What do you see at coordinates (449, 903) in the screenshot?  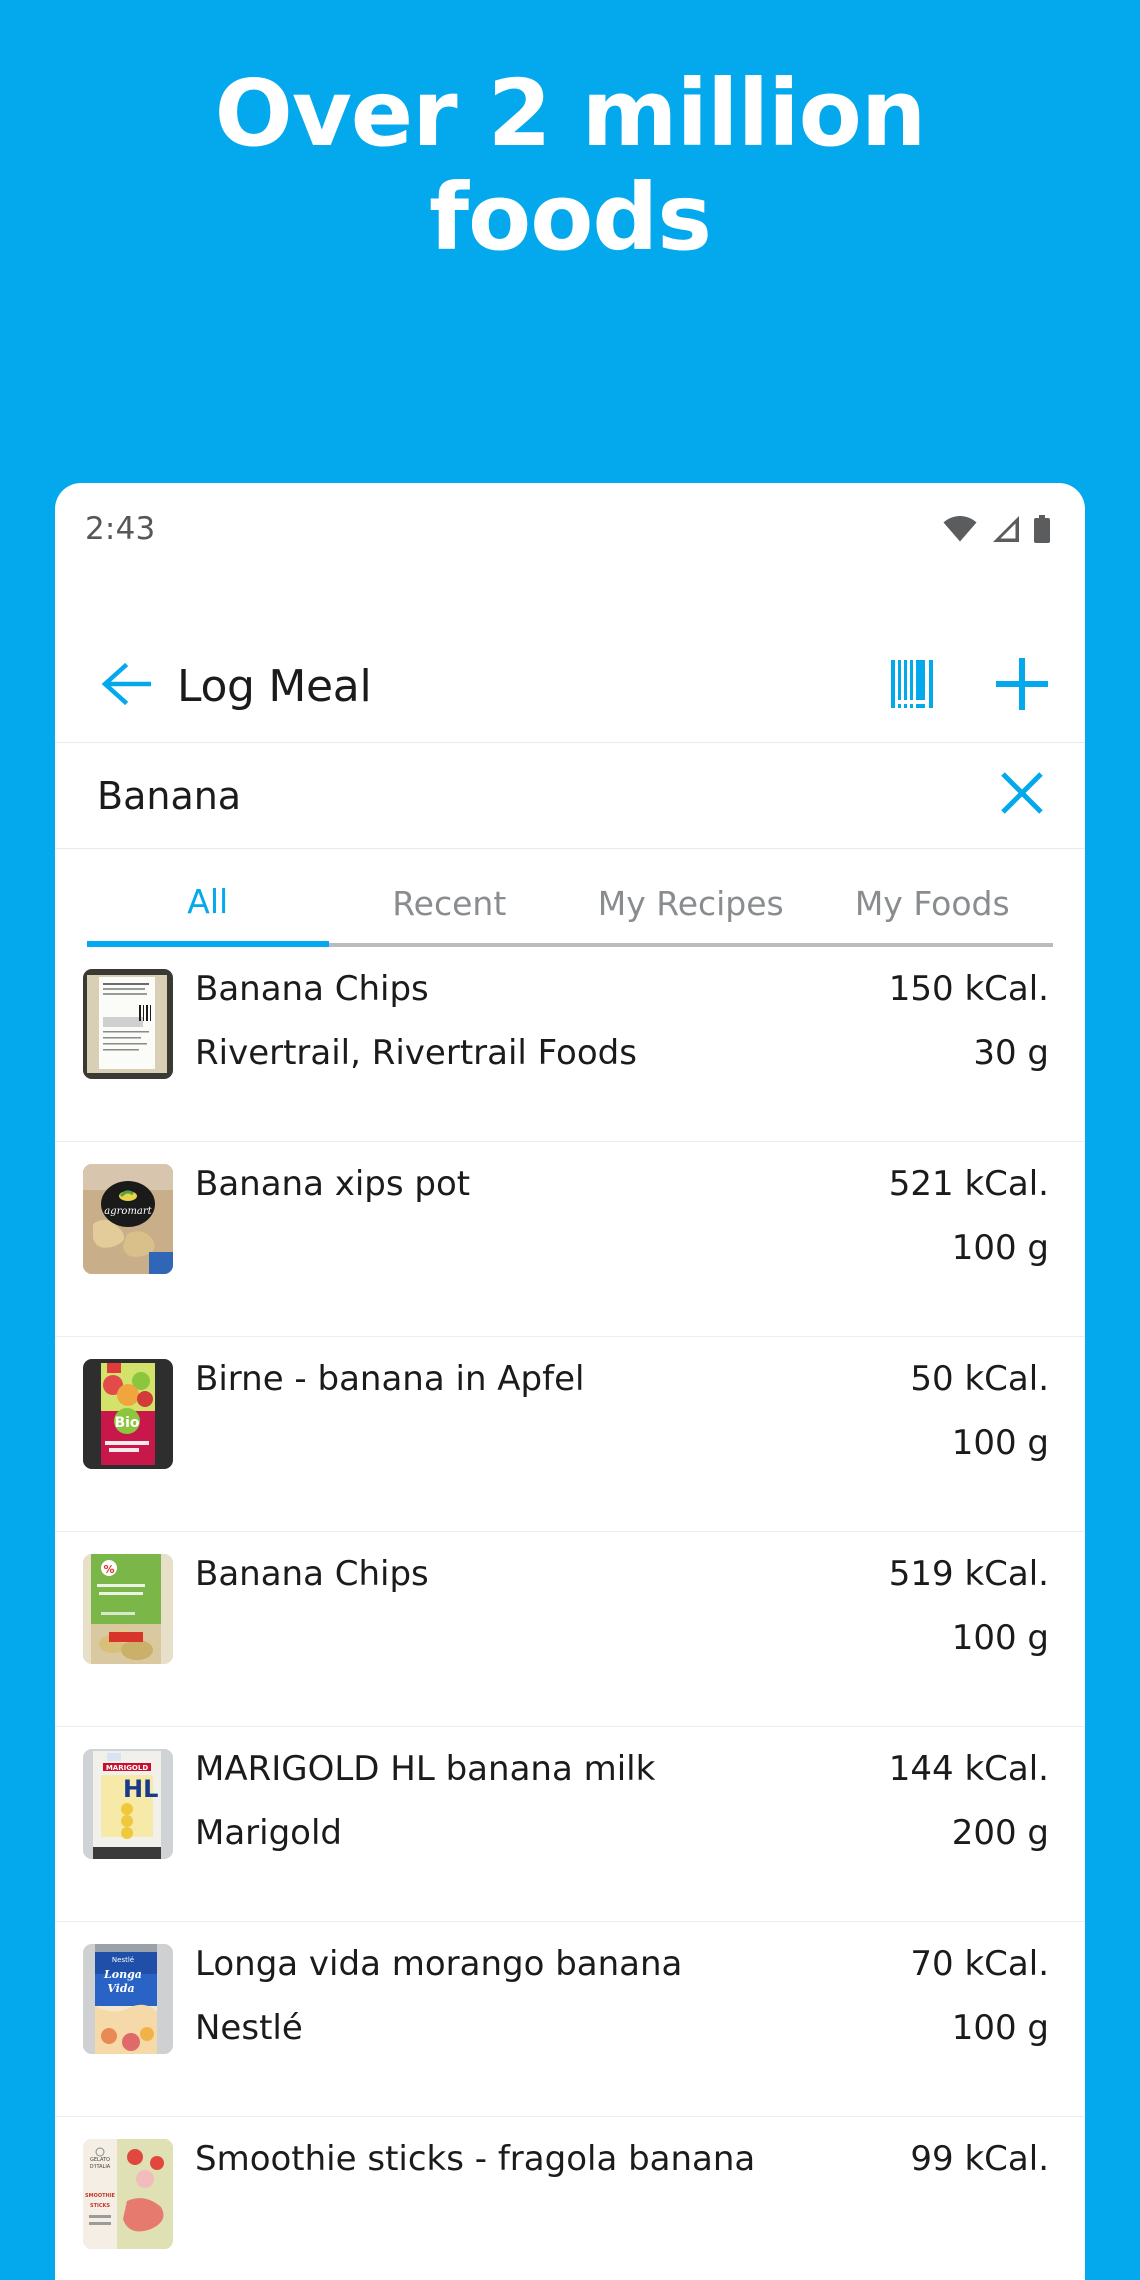 I see `tab-label: Recent` at bounding box center [449, 903].